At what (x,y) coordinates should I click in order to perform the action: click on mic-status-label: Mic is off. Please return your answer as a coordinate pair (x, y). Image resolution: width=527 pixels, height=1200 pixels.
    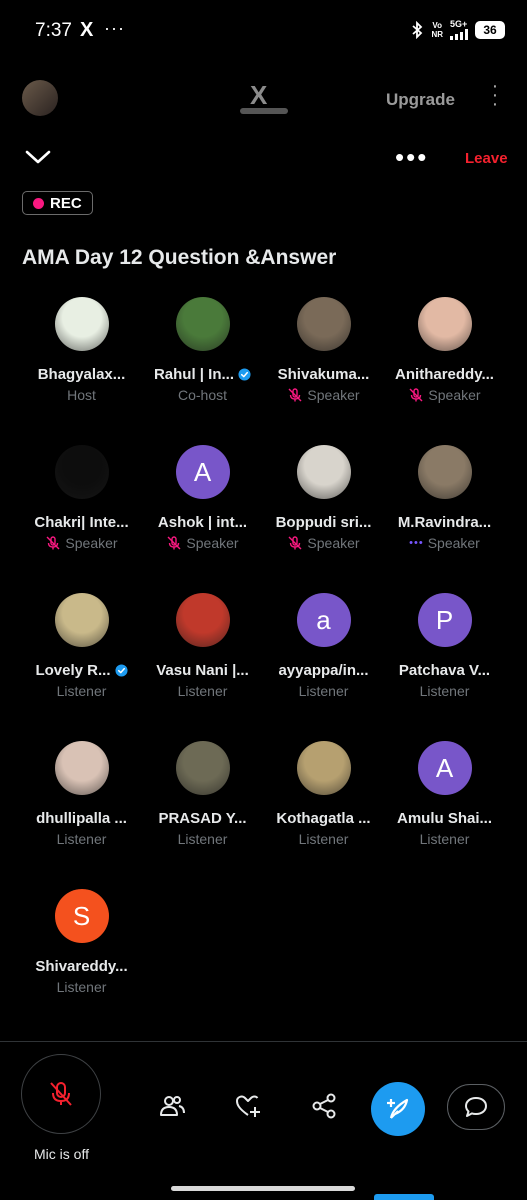
    Looking at the image, I should click on (61, 1154).